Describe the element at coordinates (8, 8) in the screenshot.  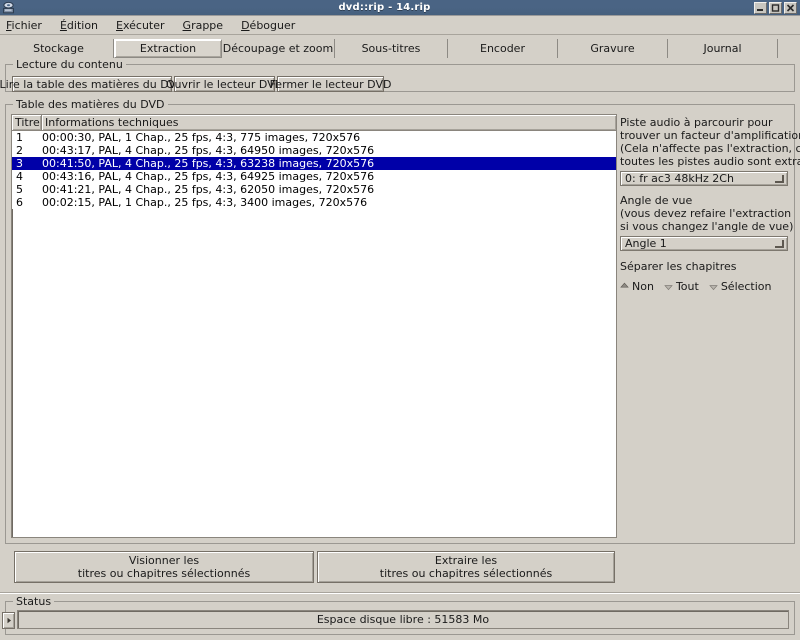
I see `app-icon` at that location.